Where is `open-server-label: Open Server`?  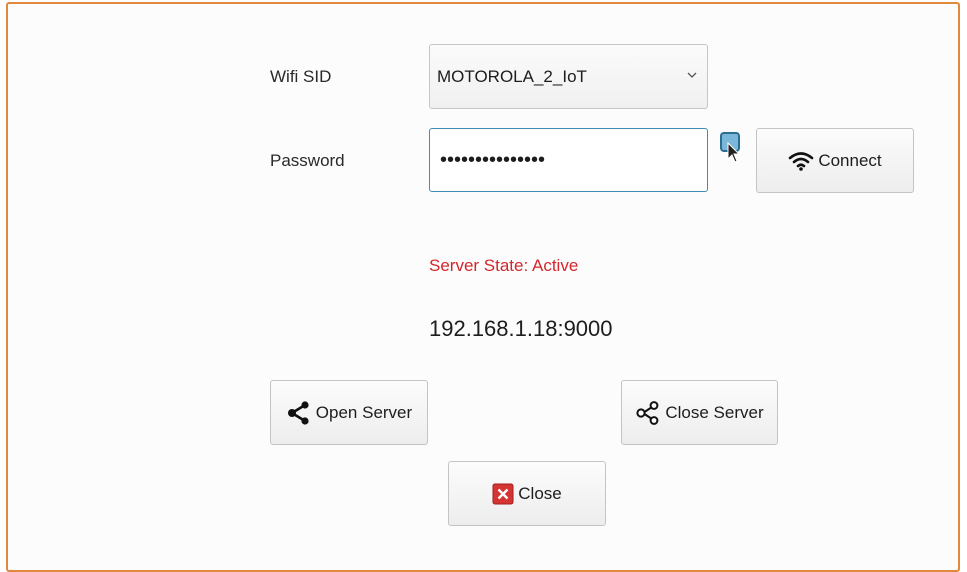 open-server-label: Open Server is located at coordinates (364, 412).